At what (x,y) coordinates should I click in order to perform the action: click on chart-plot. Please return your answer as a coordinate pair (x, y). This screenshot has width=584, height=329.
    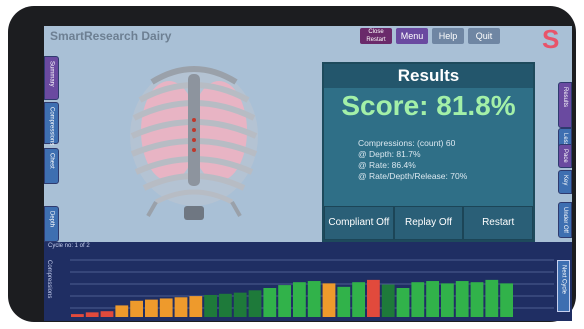
    Looking at the image, I should click on (312, 288).